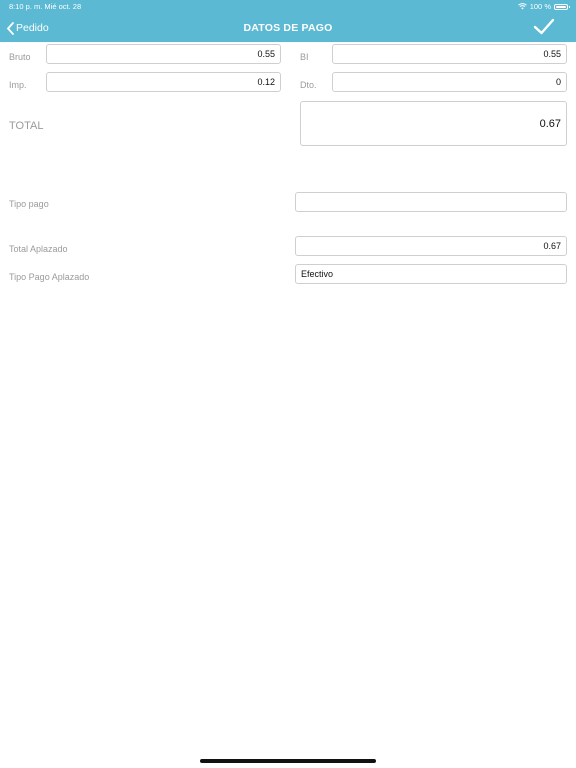 This screenshot has height=768, width=576. What do you see at coordinates (288, 28) in the screenshot?
I see `page-title: DATOS DE PAGO` at bounding box center [288, 28].